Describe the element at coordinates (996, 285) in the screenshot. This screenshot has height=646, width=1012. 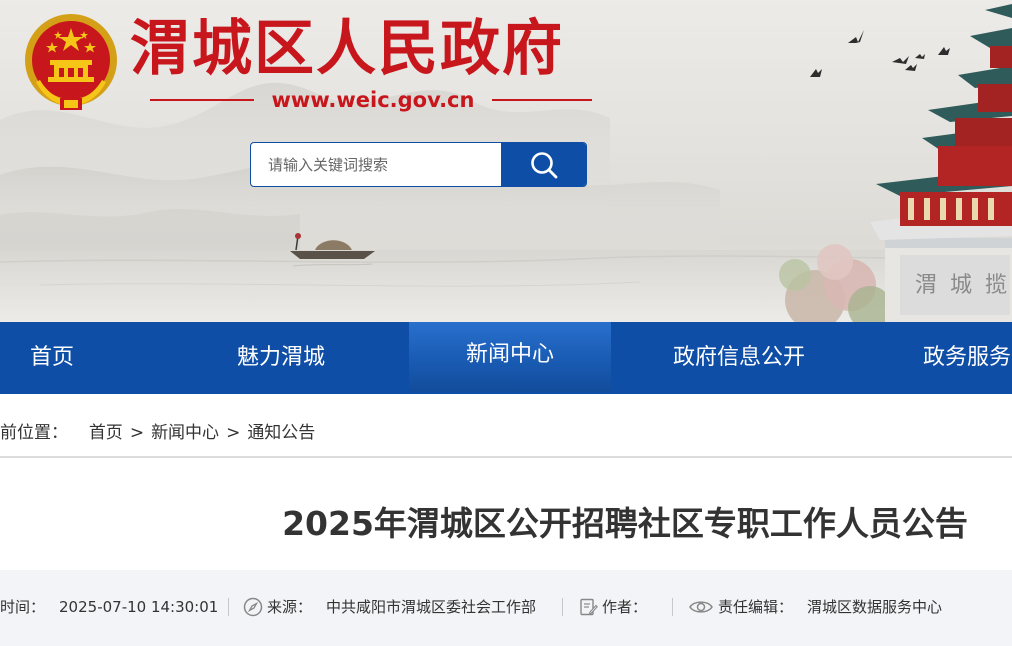
I see `svg-text: 揽` at that location.